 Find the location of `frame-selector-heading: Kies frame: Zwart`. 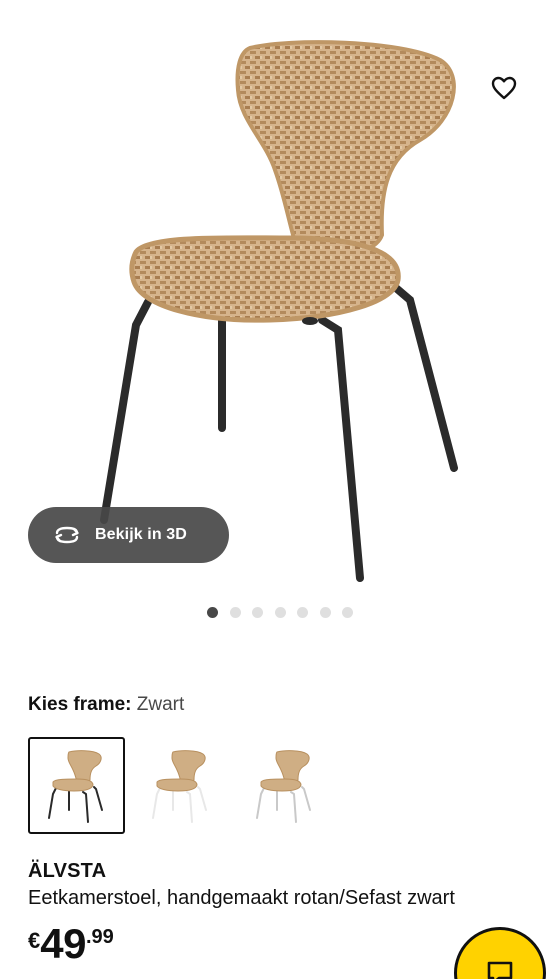

frame-selector-heading: Kies frame: Zwart is located at coordinates (106, 705).